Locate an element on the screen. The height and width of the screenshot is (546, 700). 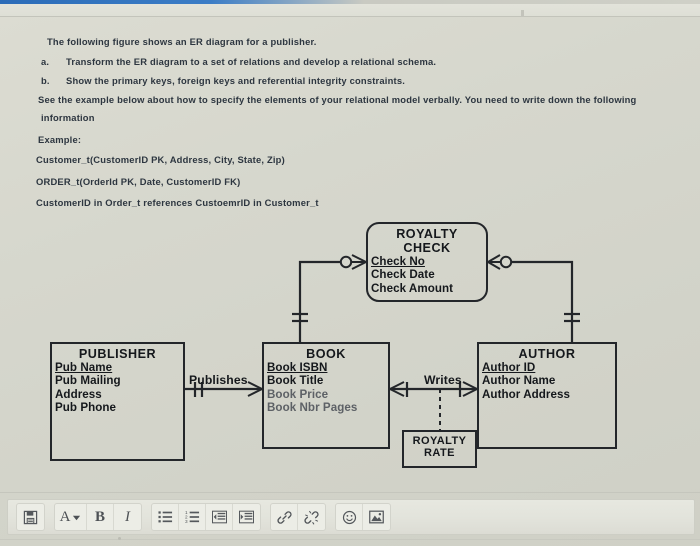
emoji-icon is located at coordinates (349, 517).